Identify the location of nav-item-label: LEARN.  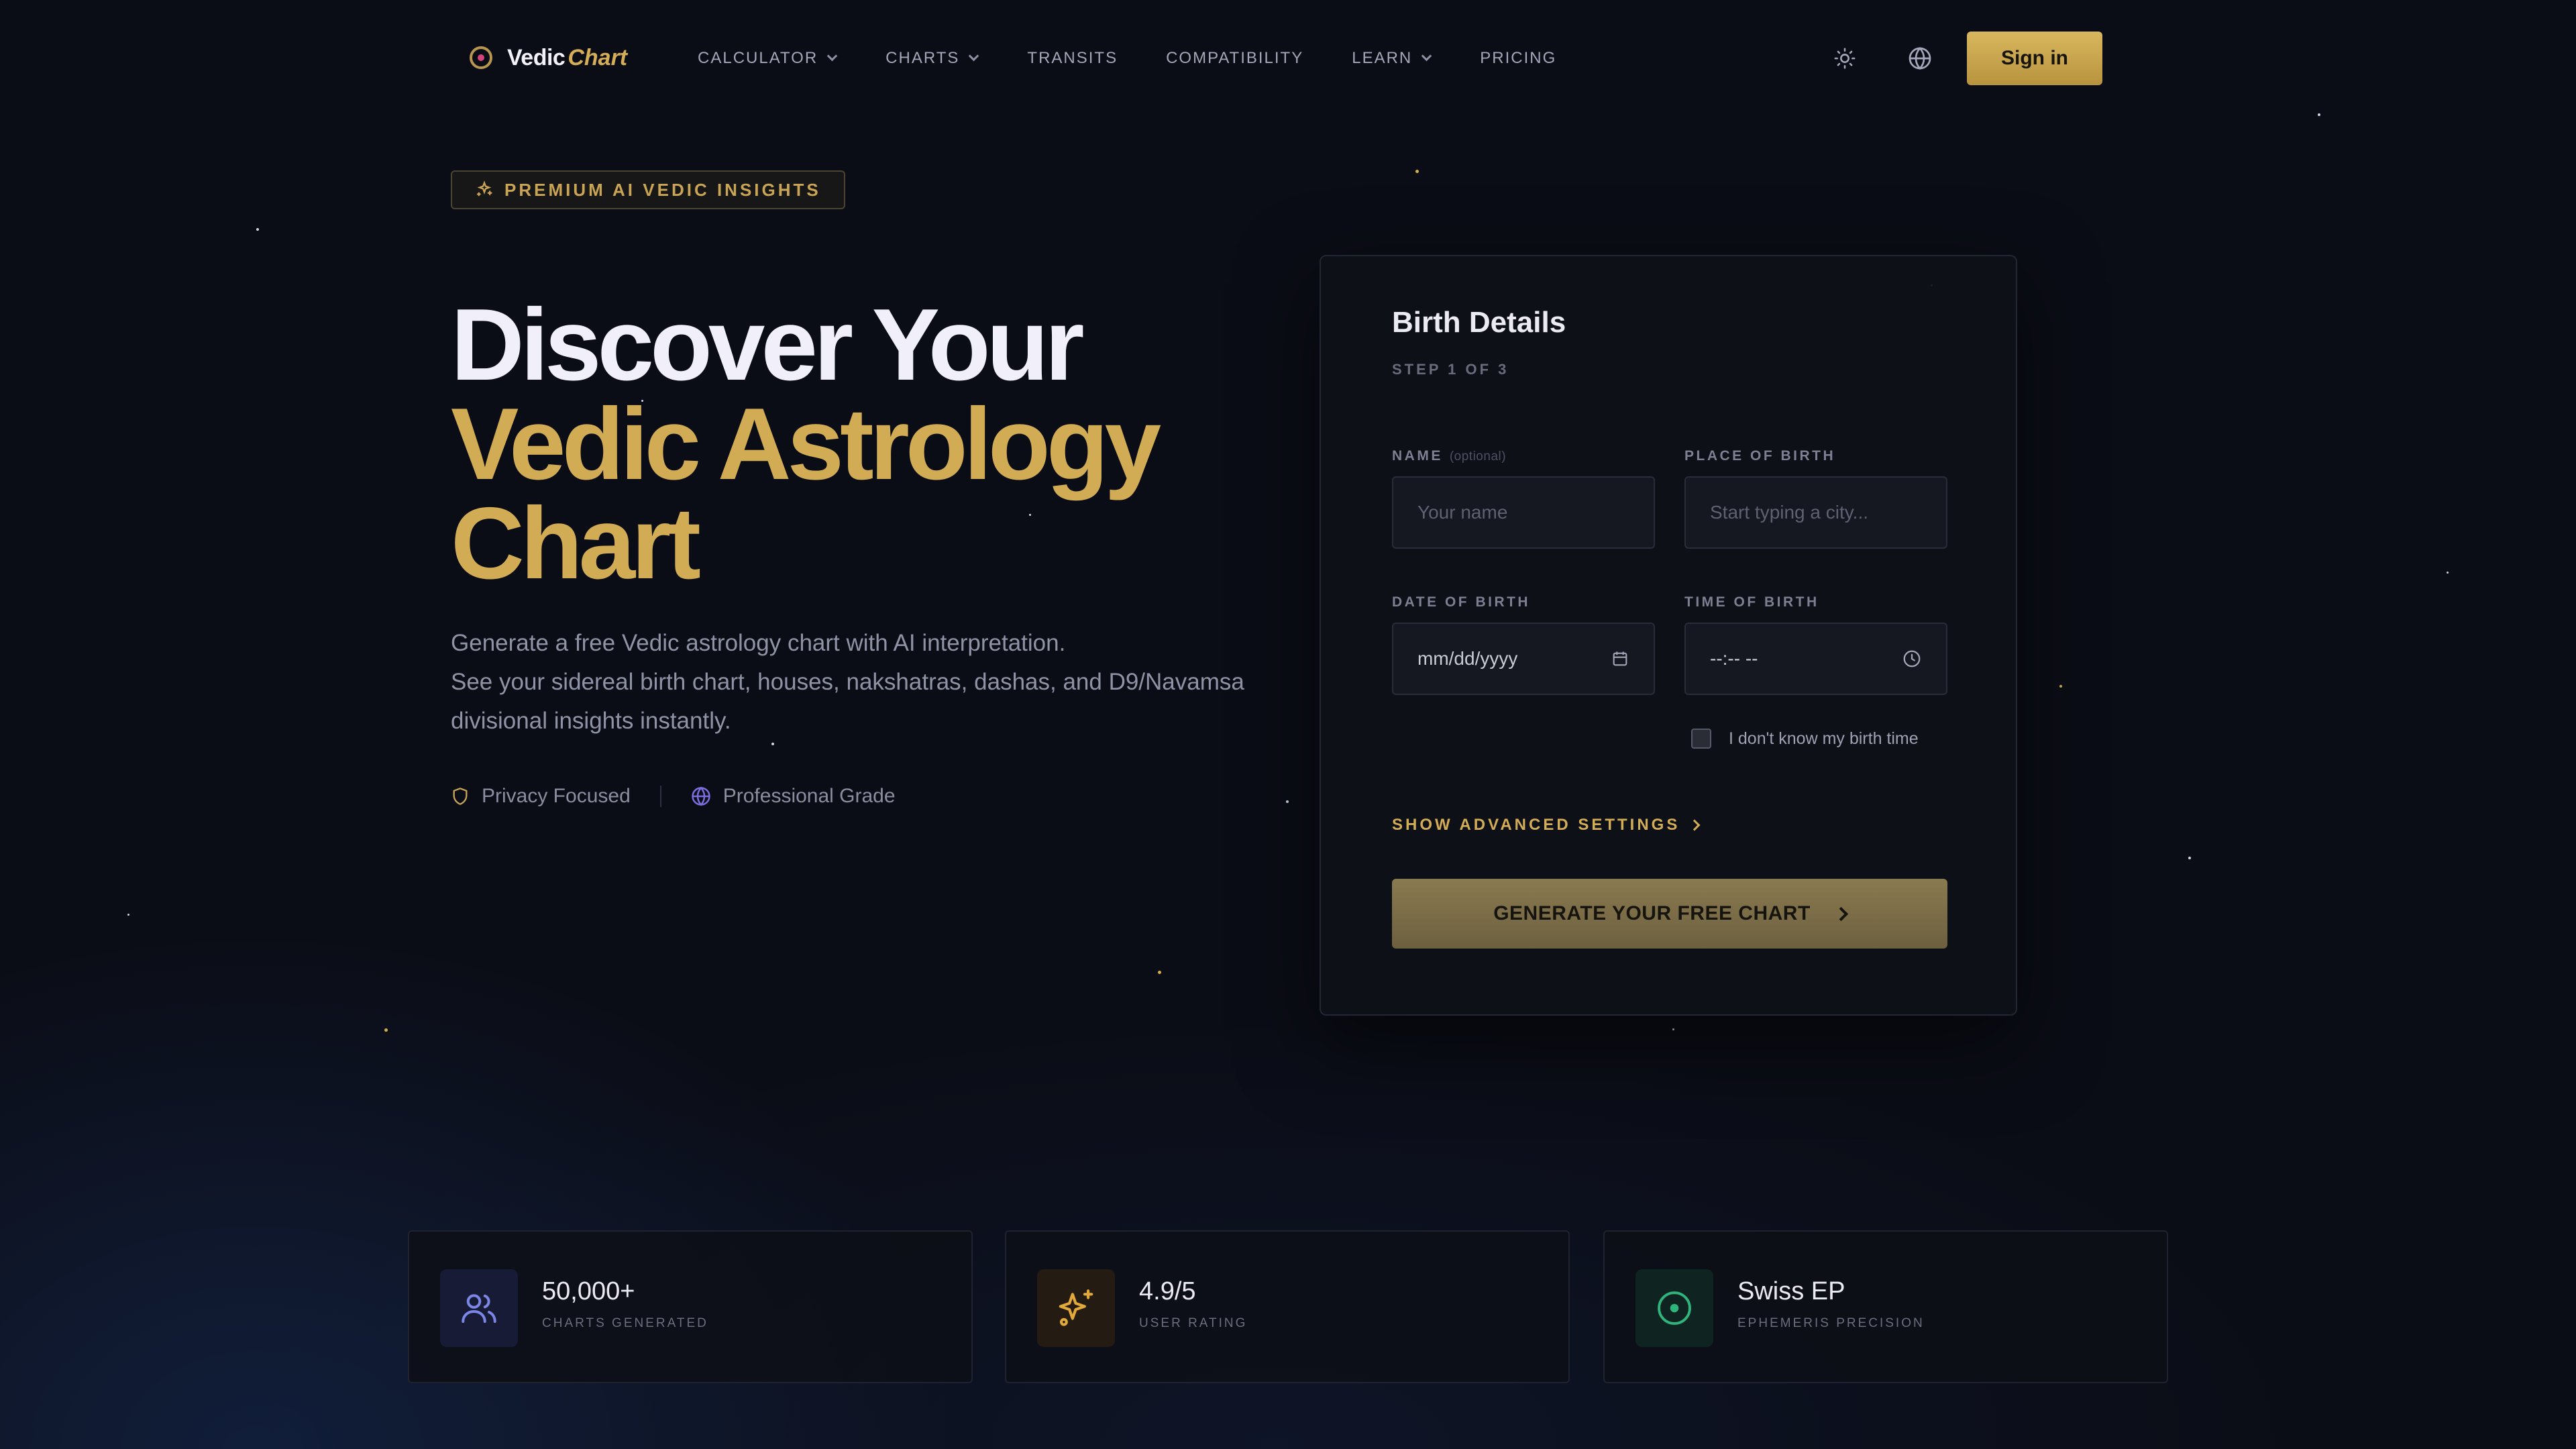
(1382, 58).